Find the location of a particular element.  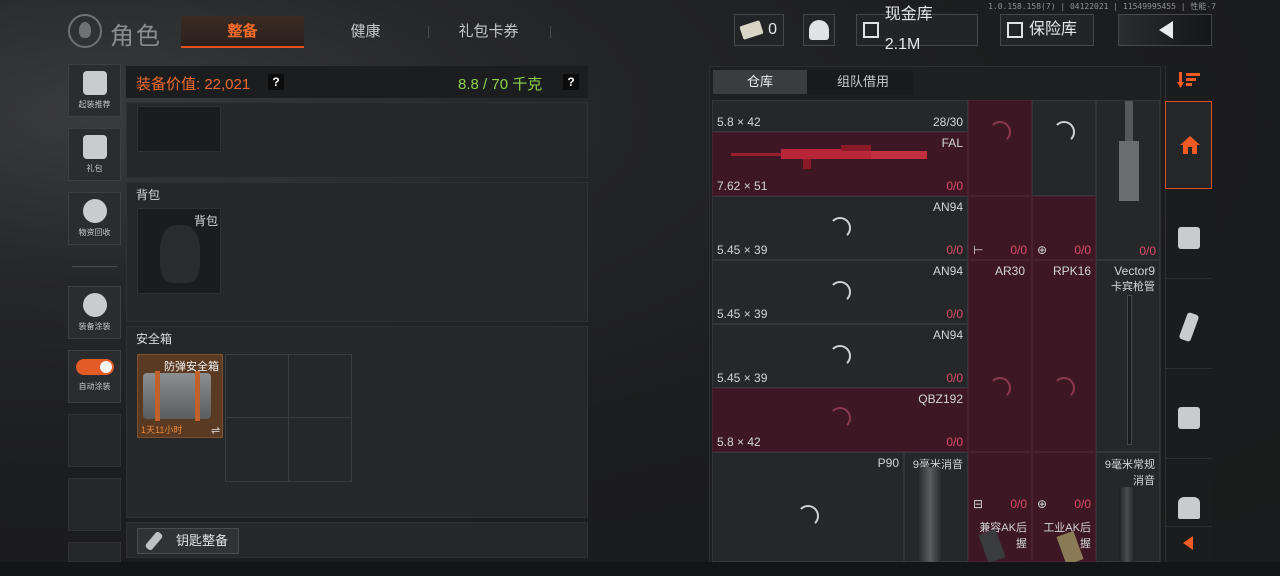

operator-icon is located at coordinates (819, 30).